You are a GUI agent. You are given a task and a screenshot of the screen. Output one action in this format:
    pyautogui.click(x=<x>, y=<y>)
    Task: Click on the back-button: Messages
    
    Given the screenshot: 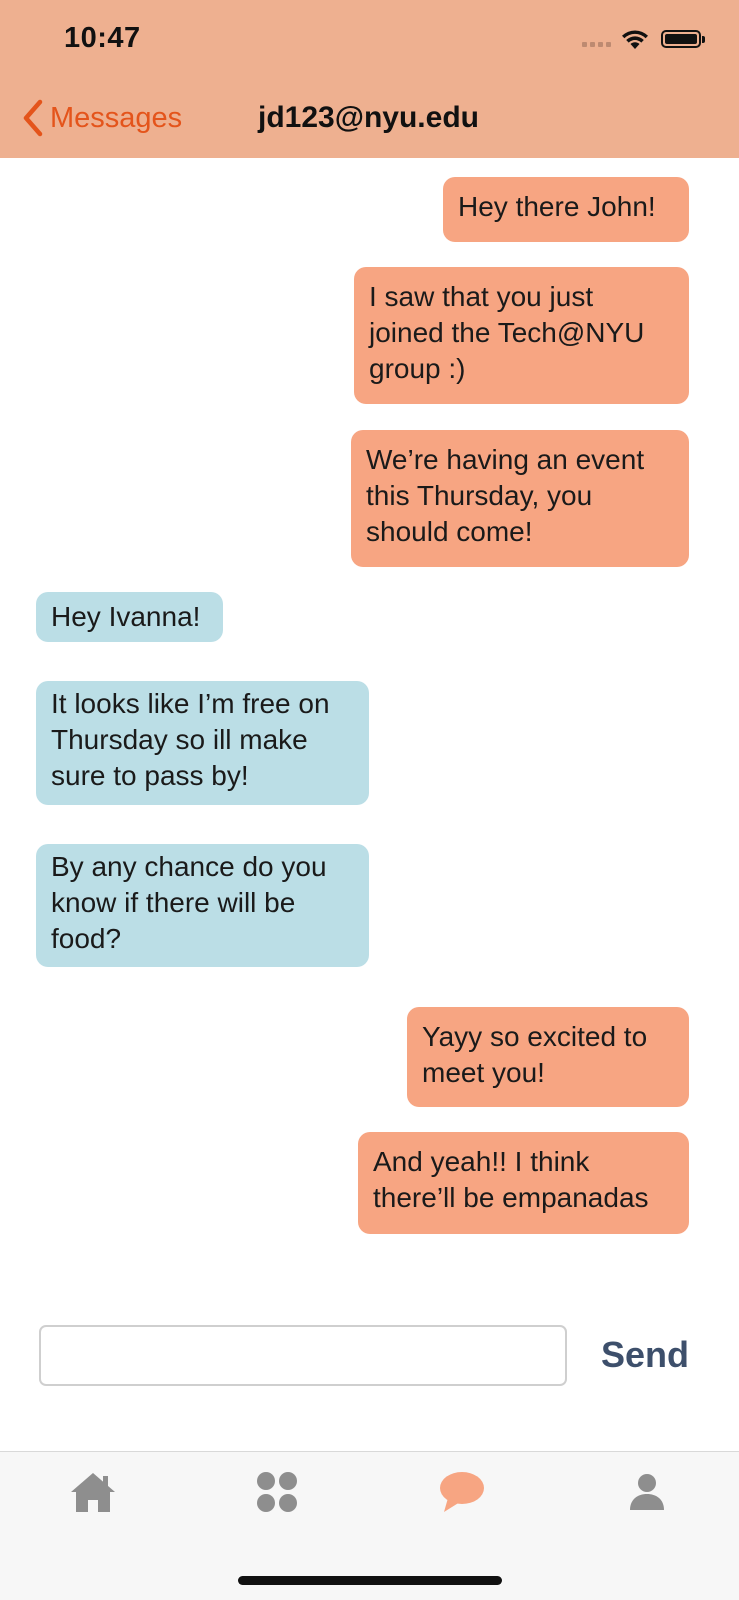 What is the action you would take?
    pyautogui.click(x=102, y=118)
    